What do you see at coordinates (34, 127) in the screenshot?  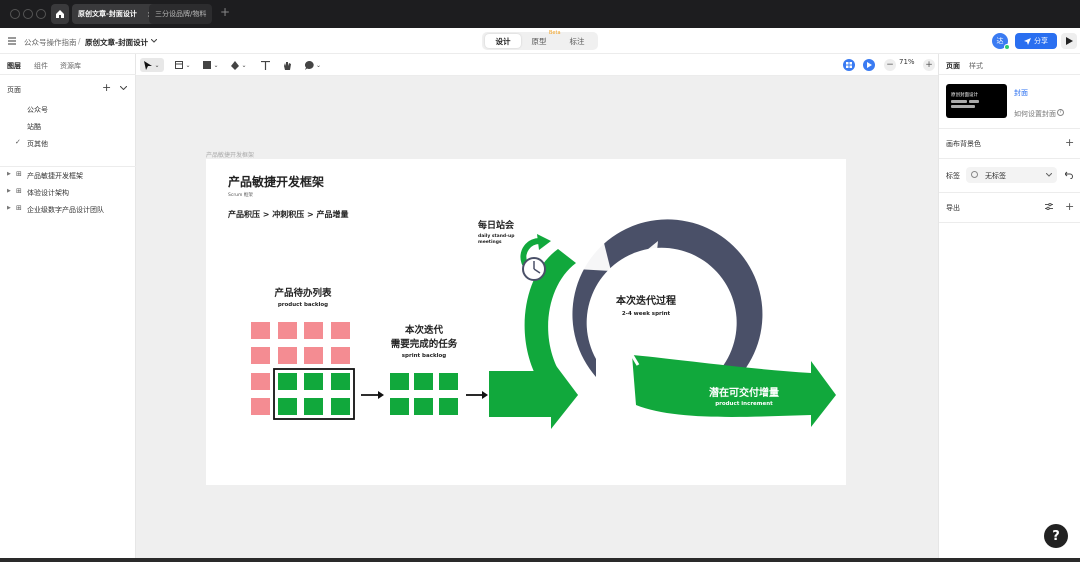 I see `page-item: 站酷` at bounding box center [34, 127].